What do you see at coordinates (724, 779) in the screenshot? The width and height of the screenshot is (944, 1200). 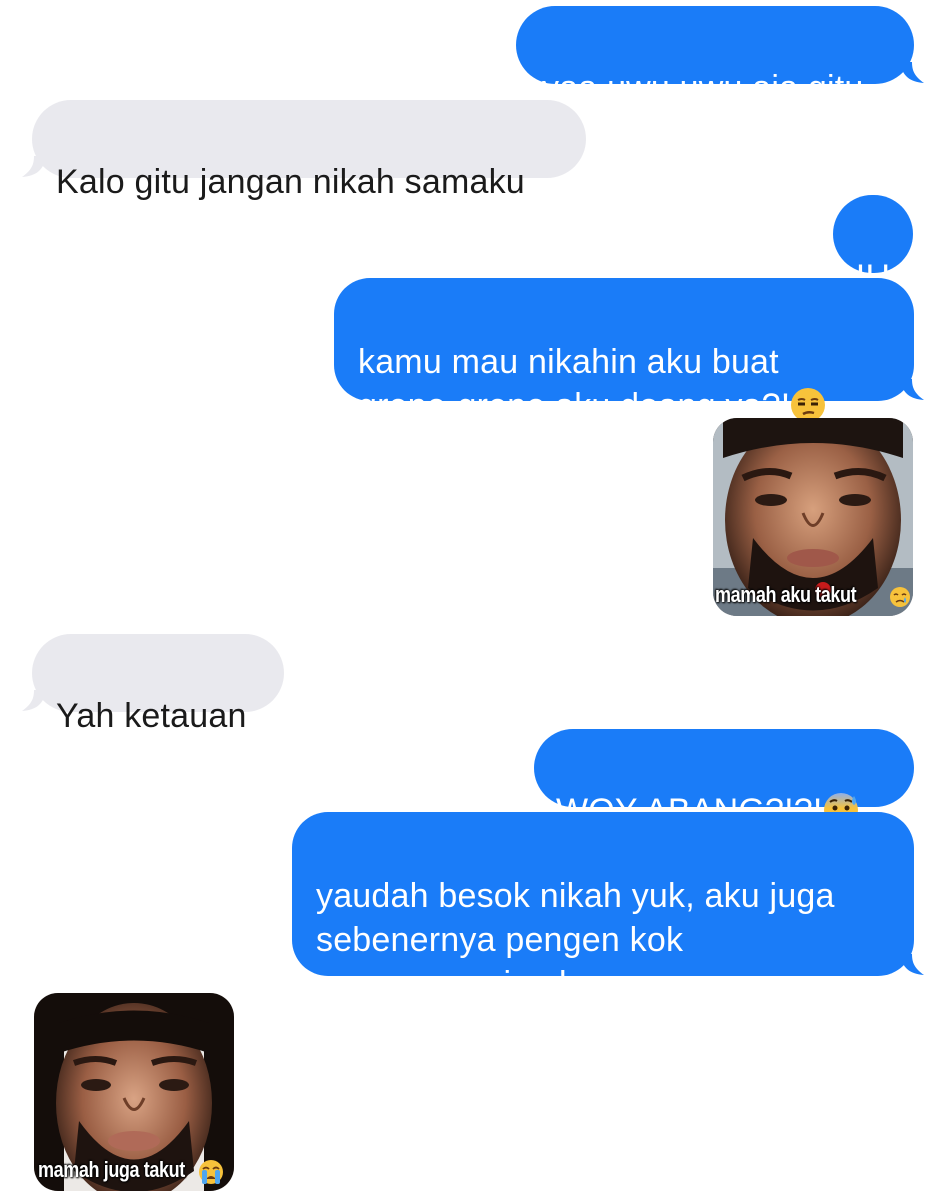 I see `outgoing-message-bubble: WOY ABANG?!?!` at bounding box center [724, 779].